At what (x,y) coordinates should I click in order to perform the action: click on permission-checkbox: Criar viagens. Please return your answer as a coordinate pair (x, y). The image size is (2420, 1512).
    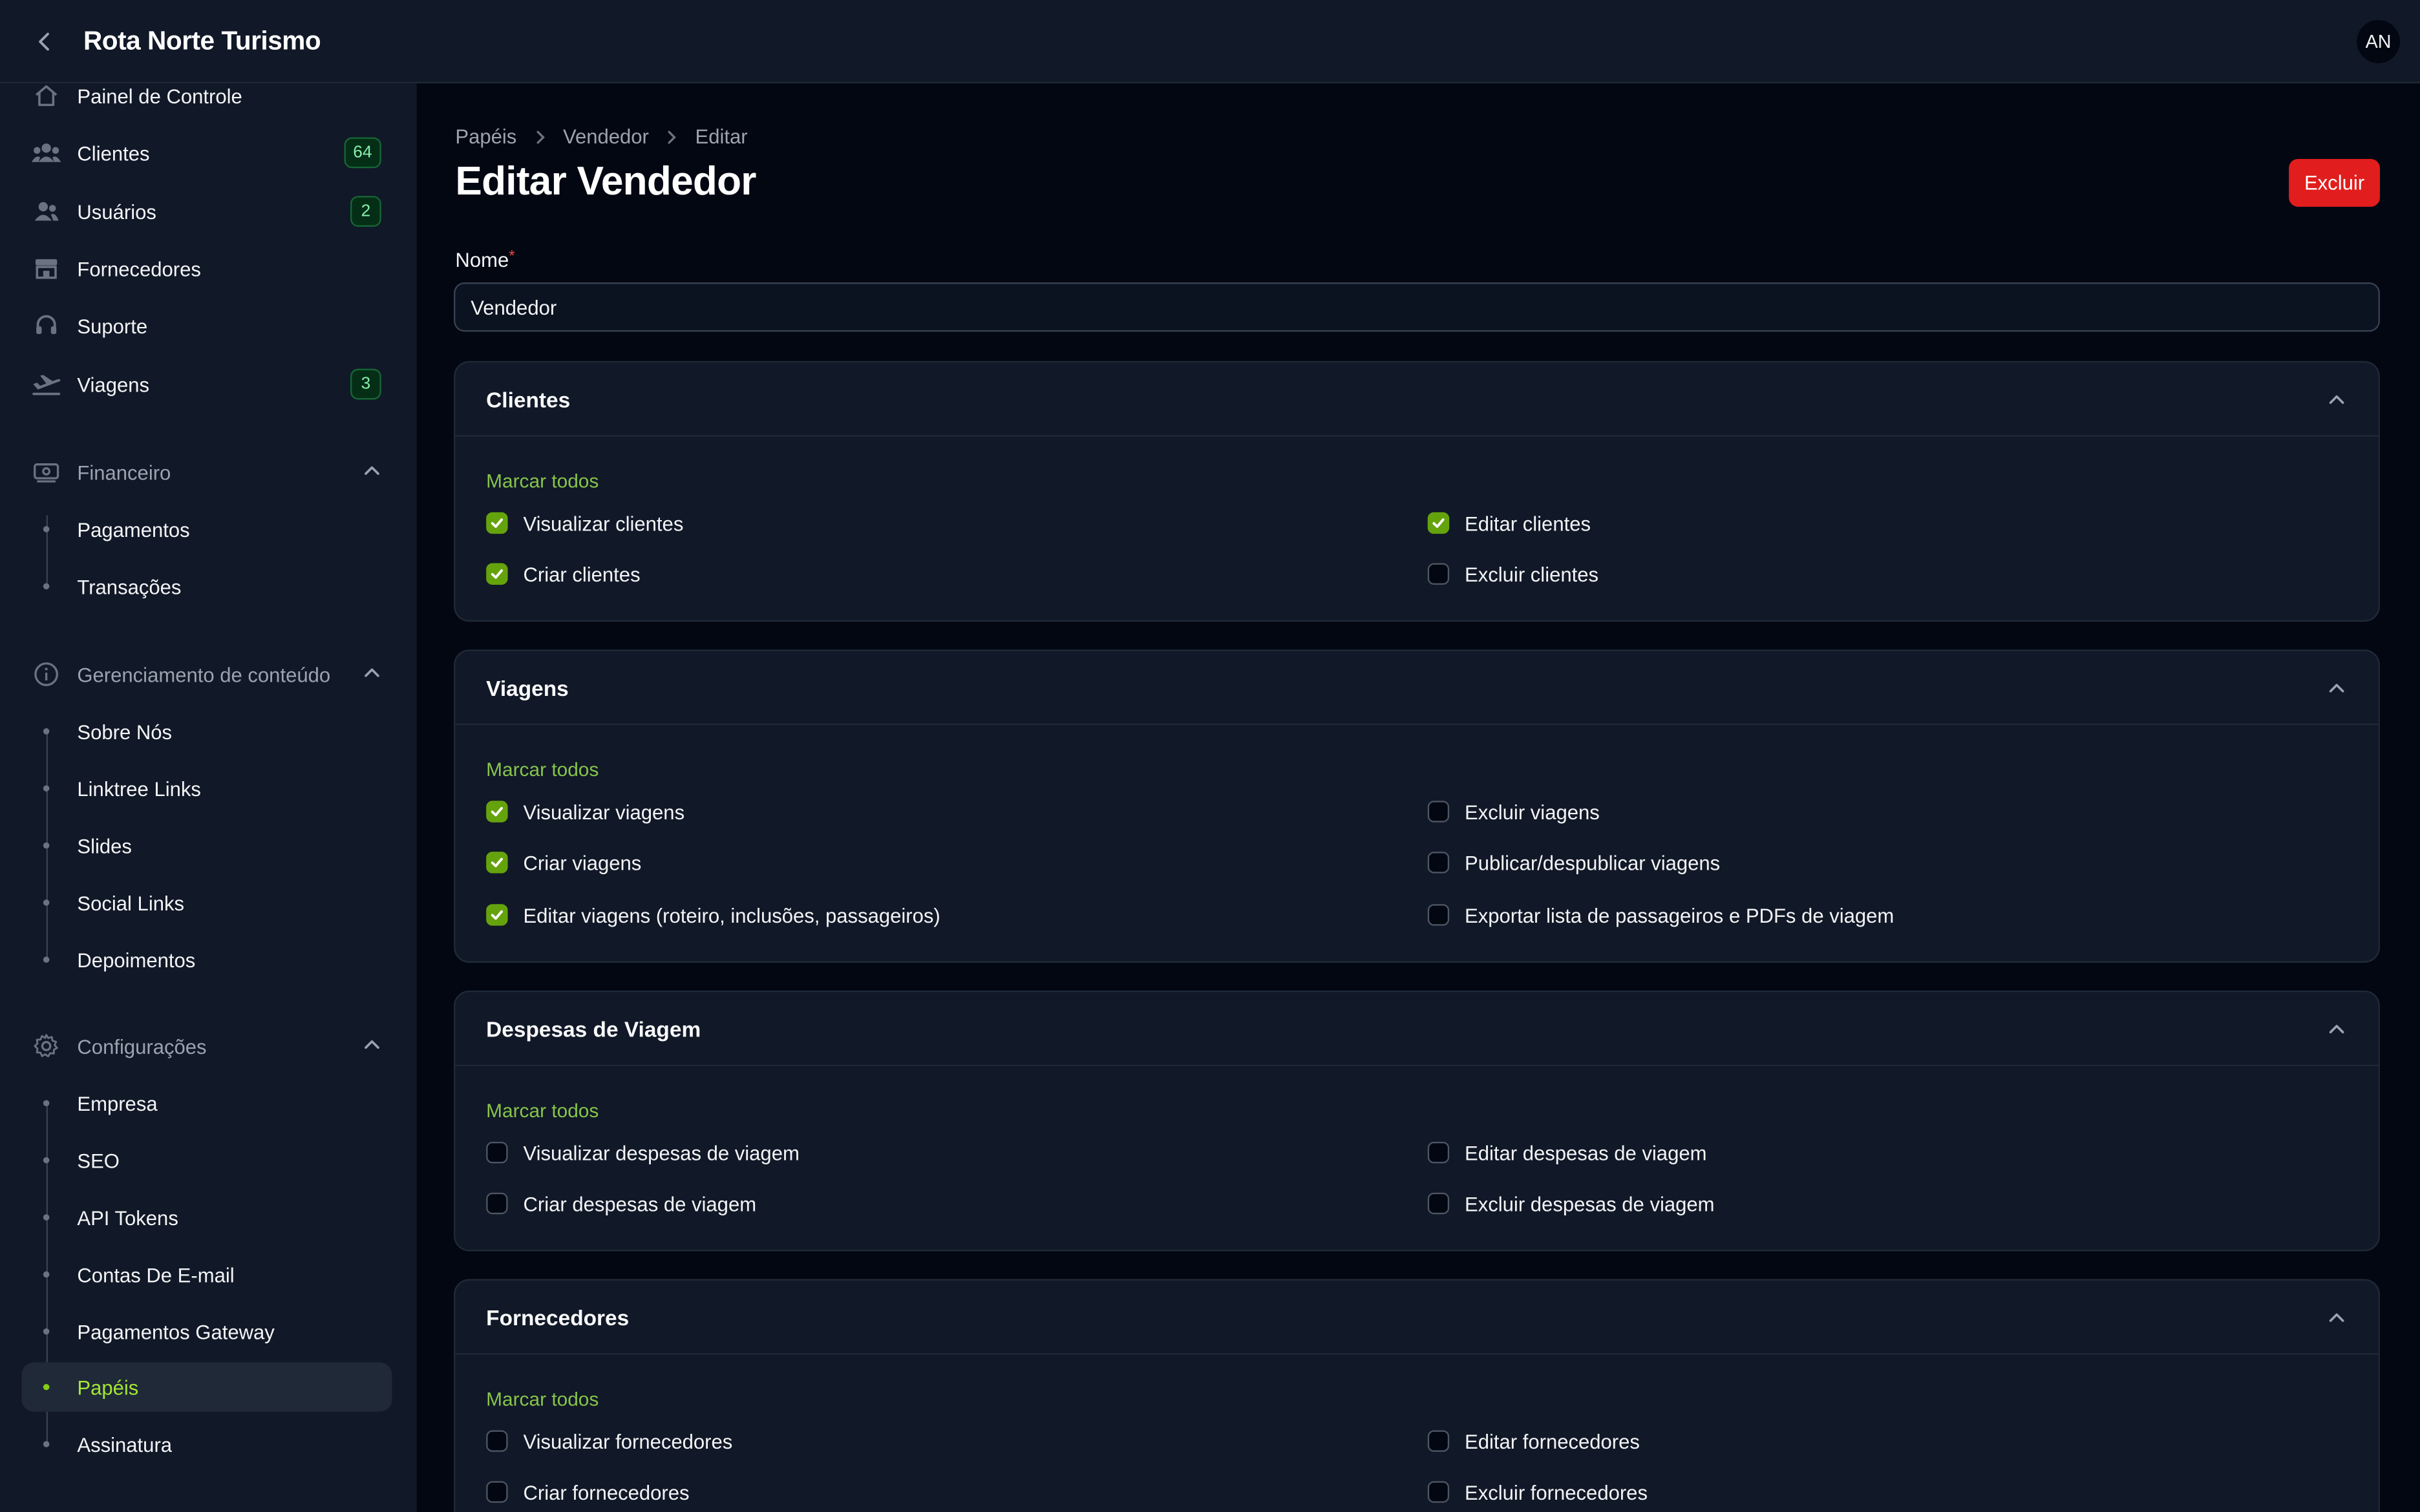
    Looking at the image, I should click on (563, 862).